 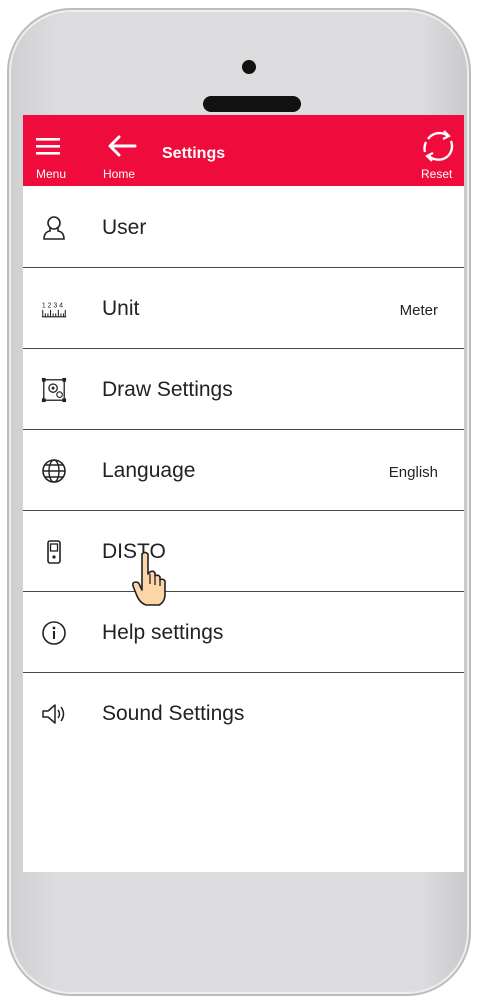 What do you see at coordinates (54, 228) in the screenshot?
I see `user-icon` at bounding box center [54, 228].